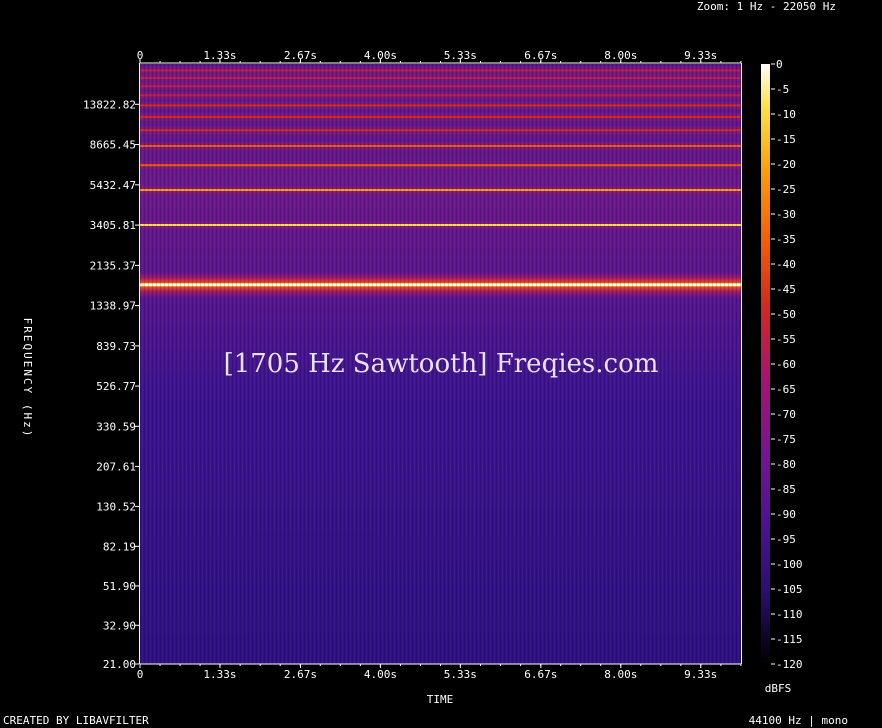  Describe the element at coordinates (786, 314) in the screenshot. I see `colorbar-tick-label: -50` at that location.